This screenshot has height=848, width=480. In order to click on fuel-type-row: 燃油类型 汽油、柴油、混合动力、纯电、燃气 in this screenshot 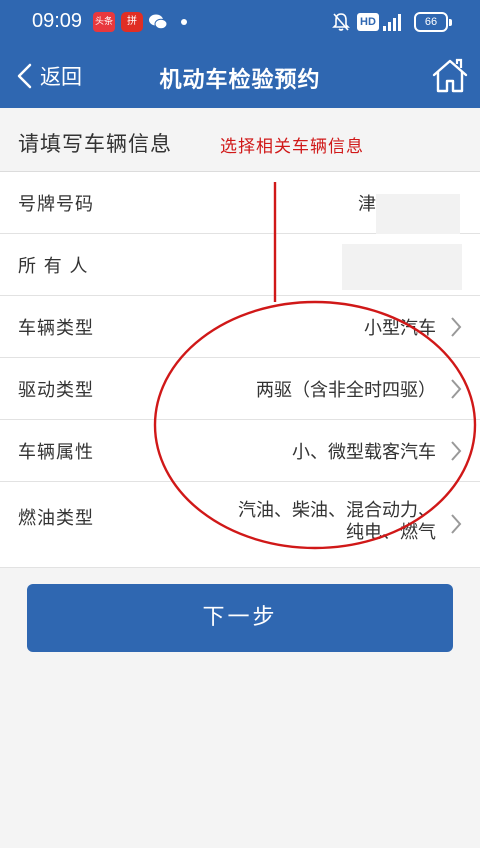, I will do `click(240, 525)`.